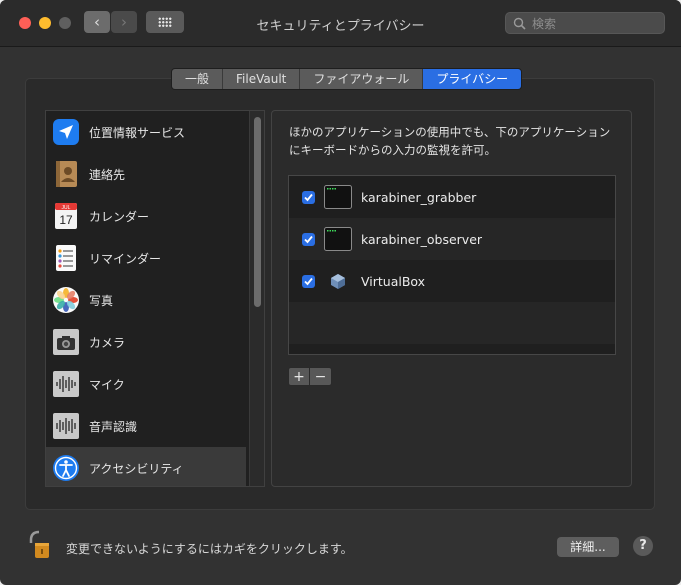 Image resolution: width=681 pixels, height=585 pixels. I want to click on sidebar-scrollbar, so click(256, 298).